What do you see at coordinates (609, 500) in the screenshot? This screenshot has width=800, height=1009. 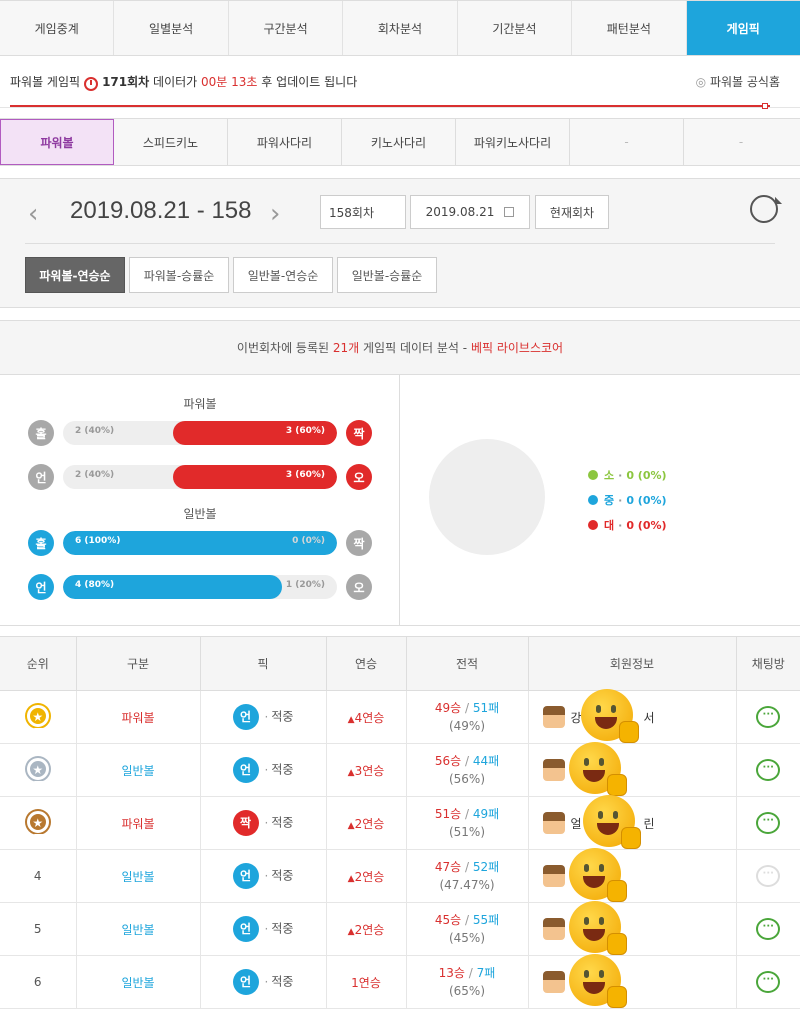 I see `legend-name: 중` at bounding box center [609, 500].